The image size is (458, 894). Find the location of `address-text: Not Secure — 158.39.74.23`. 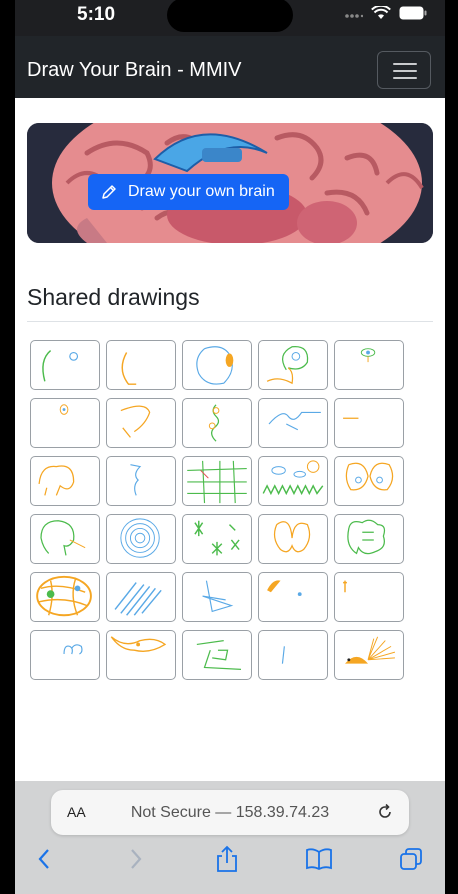

address-text: Not Secure — 158.39.74.23 is located at coordinates (230, 813).